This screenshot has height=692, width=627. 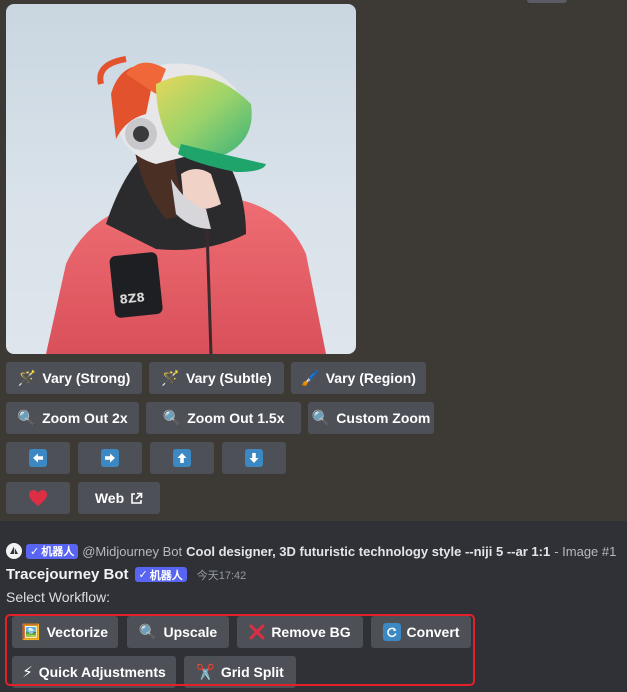 What do you see at coordinates (136, 498) in the screenshot?
I see `external-link-icon` at bounding box center [136, 498].